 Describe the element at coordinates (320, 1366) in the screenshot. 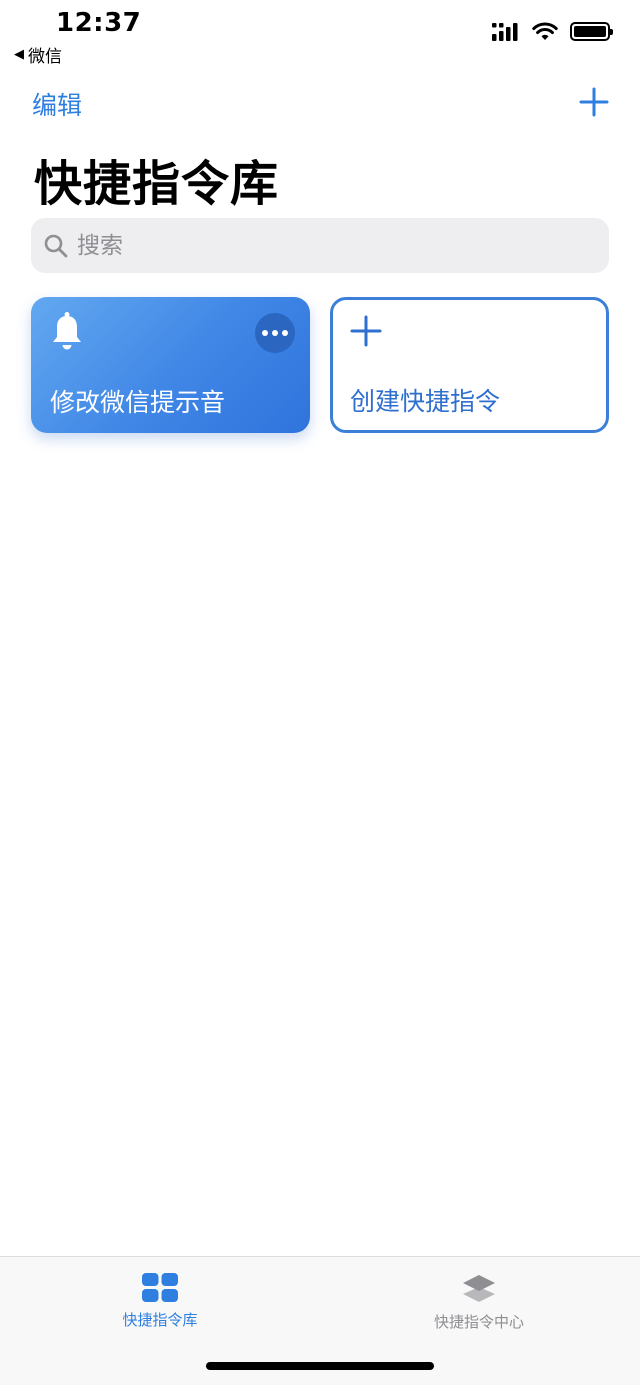

I see `home-indicator` at that location.